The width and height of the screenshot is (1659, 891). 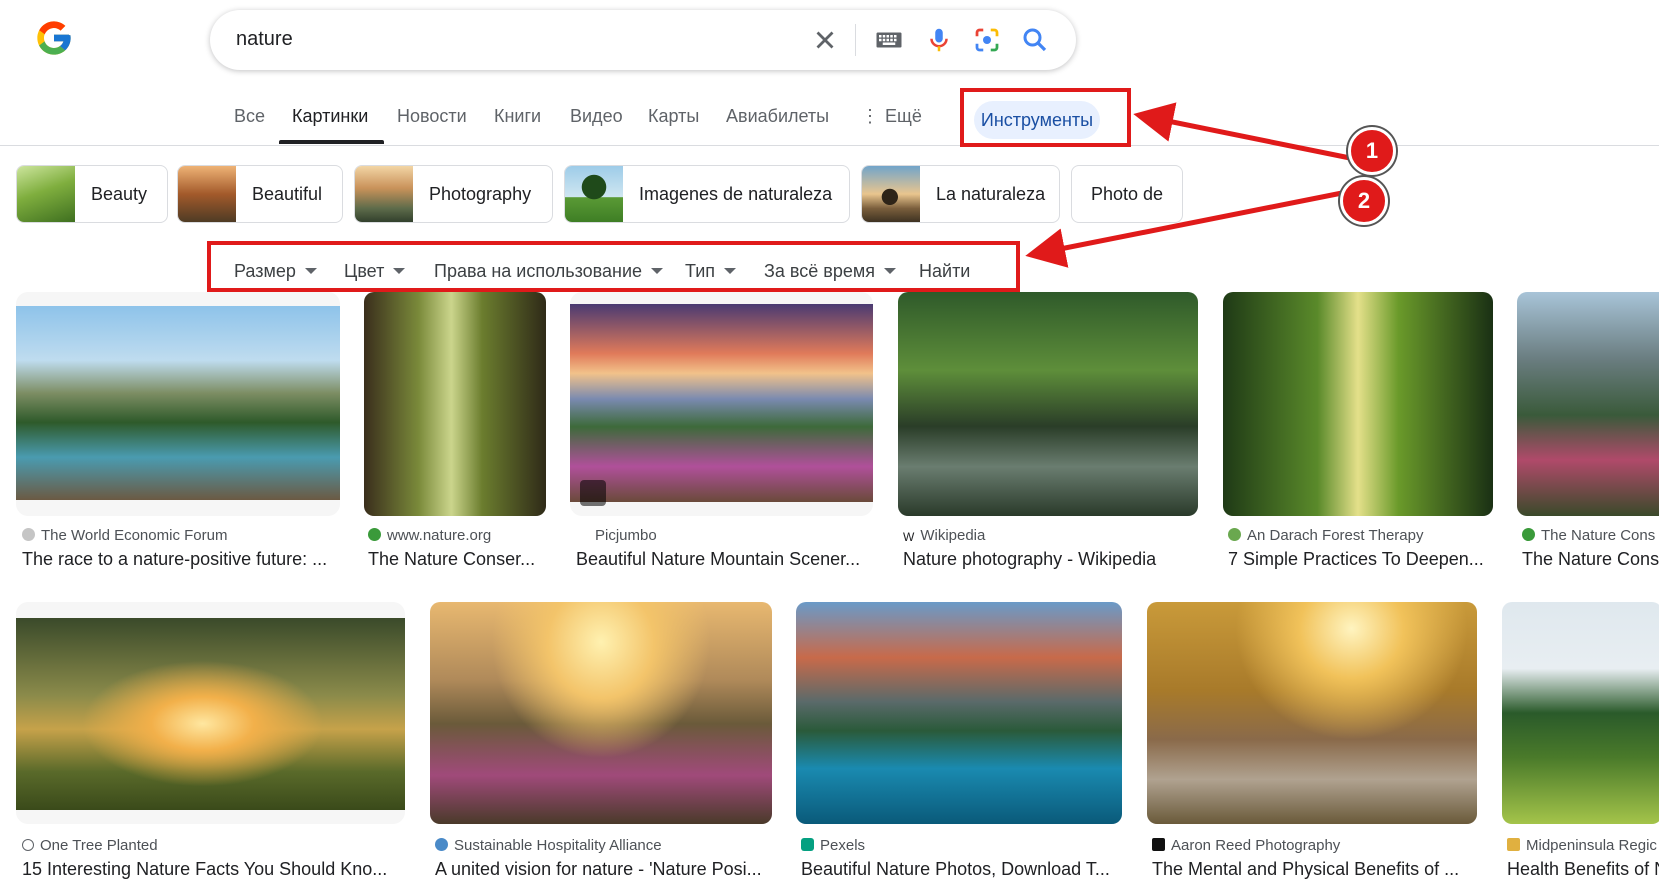 I want to click on chip-la-naturaleza: La naturaleza, so click(x=960, y=194).